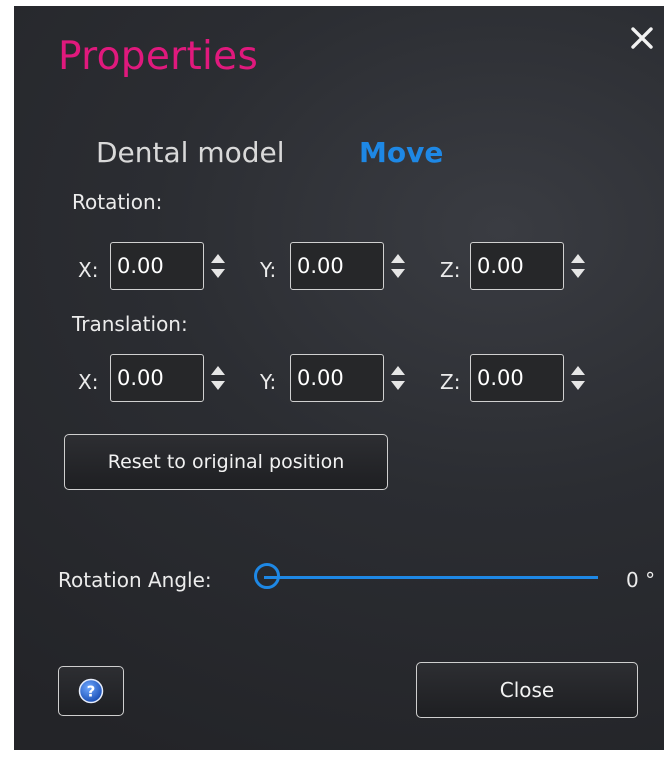  What do you see at coordinates (450, 382) in the screenshot?
I see `translation-z-label: Z:` at bounding box center [450, 382].